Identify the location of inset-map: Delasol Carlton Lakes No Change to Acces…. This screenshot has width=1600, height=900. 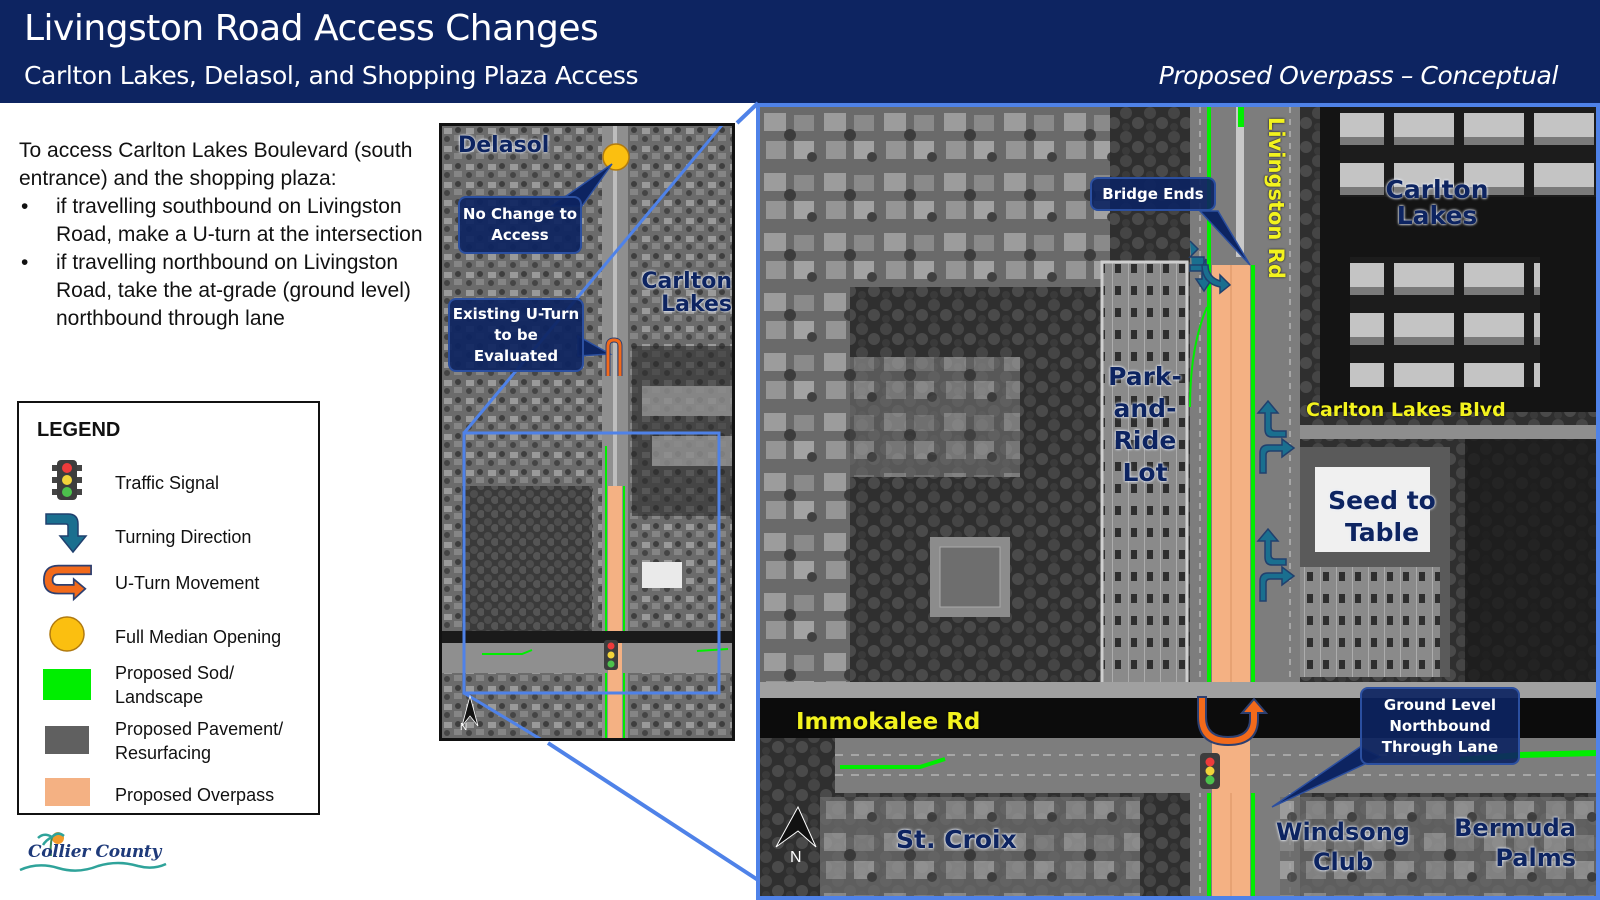
(587, 432).